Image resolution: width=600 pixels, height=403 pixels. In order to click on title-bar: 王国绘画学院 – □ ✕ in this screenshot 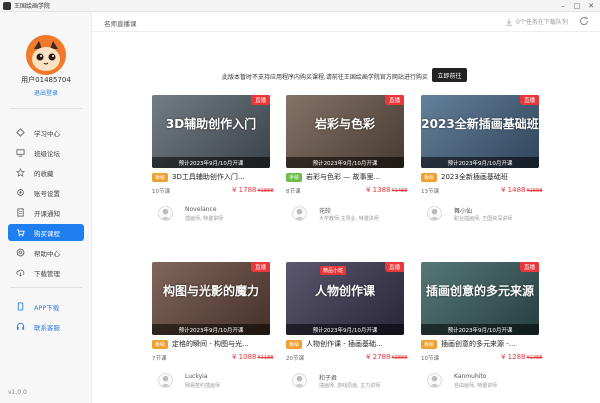, I will do `click(300, 6)`.